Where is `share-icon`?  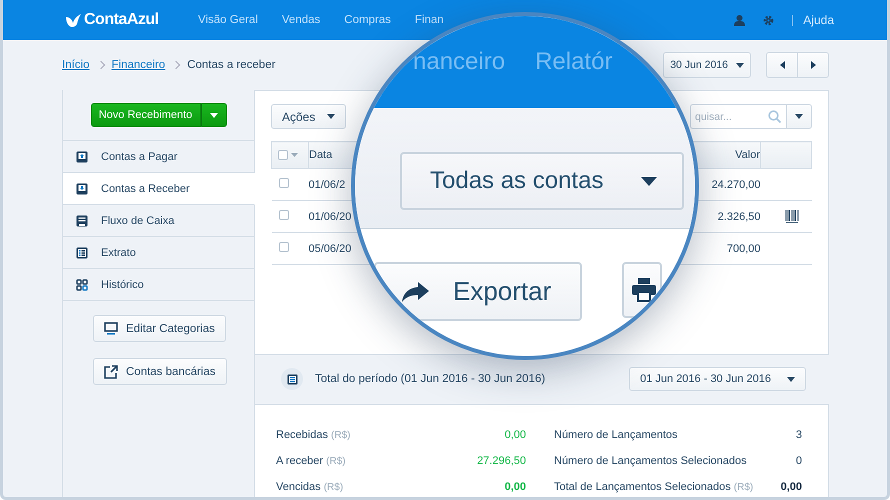
share-icon is located at coordinates (111, 371).